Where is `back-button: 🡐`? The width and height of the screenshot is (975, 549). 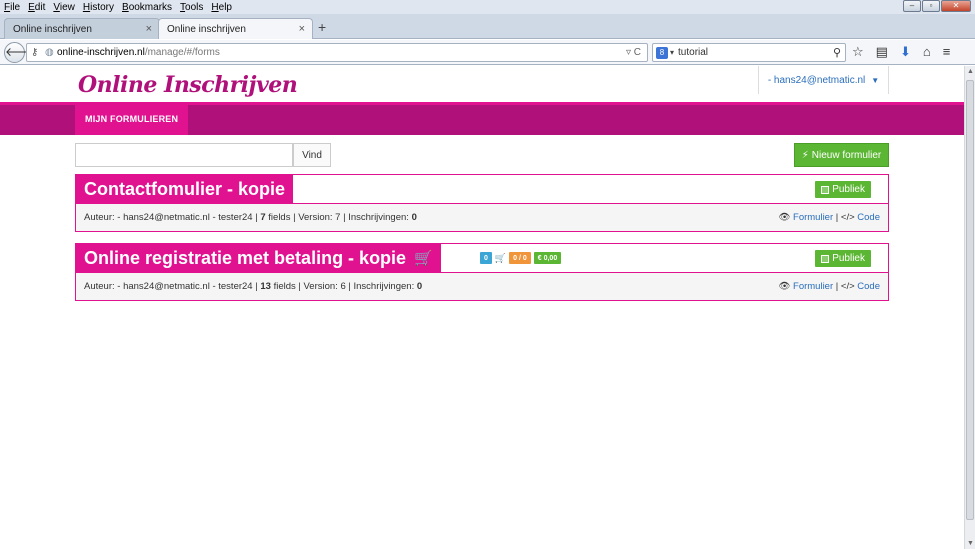 back-button: 🡐 is located at coordinates (20, 52).